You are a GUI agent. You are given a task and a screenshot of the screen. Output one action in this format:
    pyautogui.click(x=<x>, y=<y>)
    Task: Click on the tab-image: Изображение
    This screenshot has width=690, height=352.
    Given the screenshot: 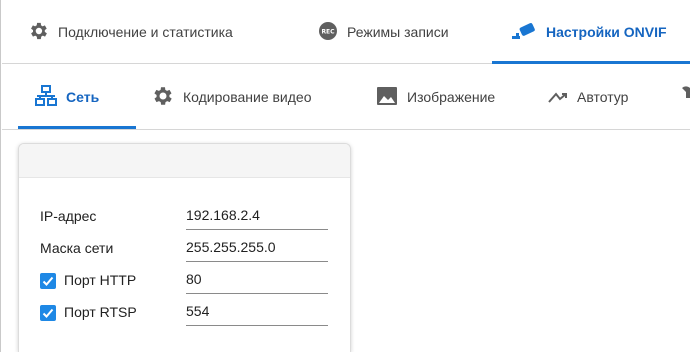 What is the action you would take?
    pyautogui.click(x=435, y=97)
    